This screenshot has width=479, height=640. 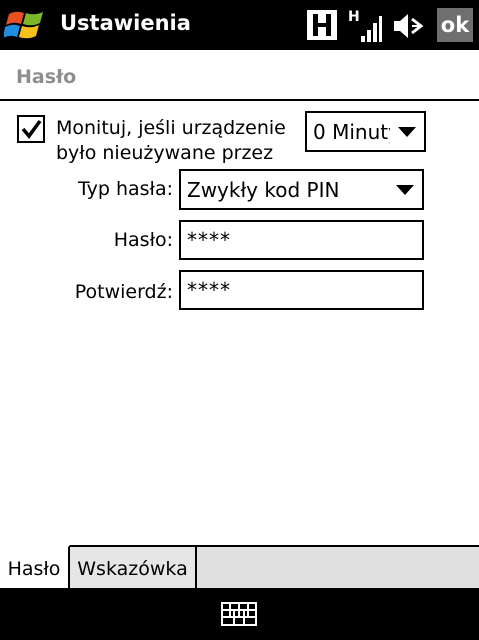 I want to click on speaker-muted-icon, so click(x=408, y=26).